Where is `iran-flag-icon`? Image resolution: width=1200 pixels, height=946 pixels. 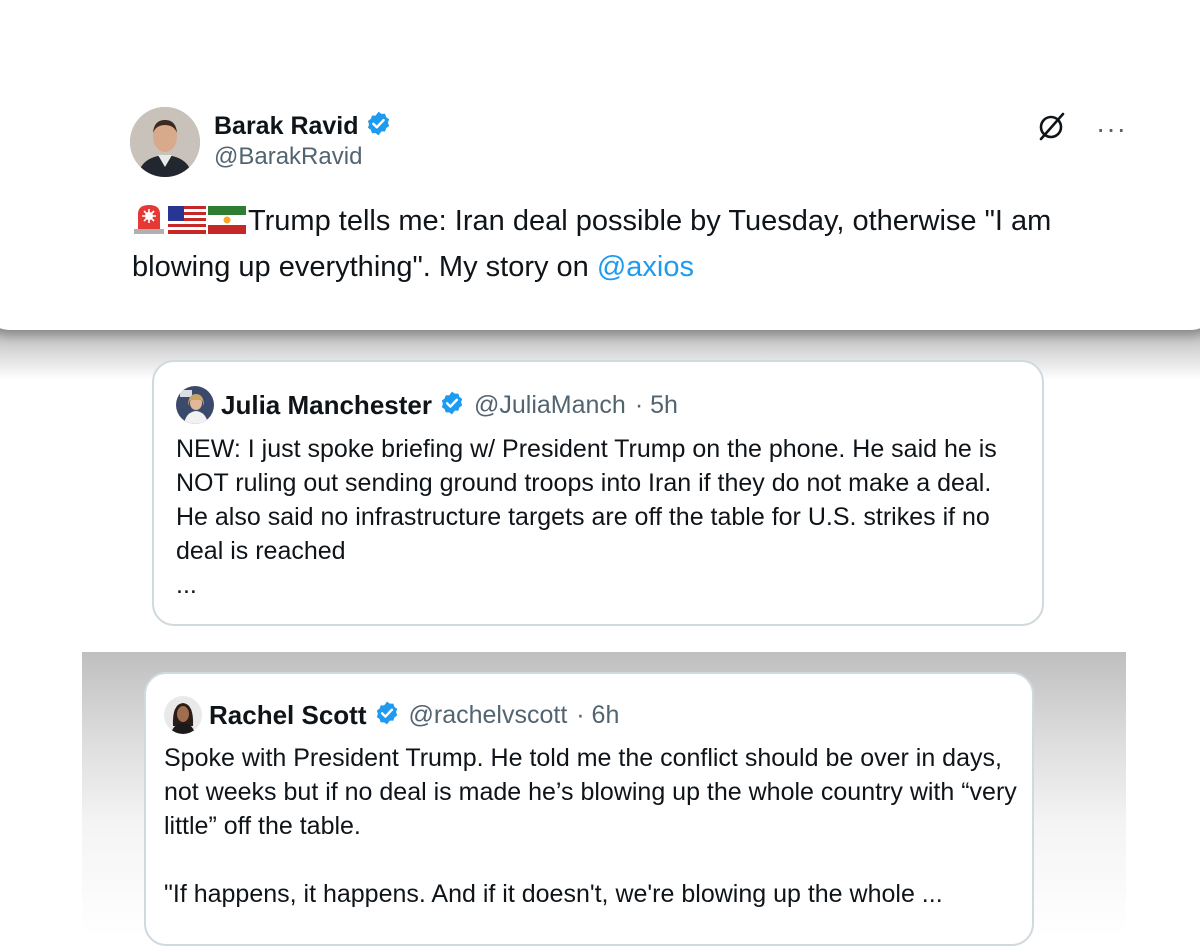
iran-flag-icon is located at coordinates (227, 225).